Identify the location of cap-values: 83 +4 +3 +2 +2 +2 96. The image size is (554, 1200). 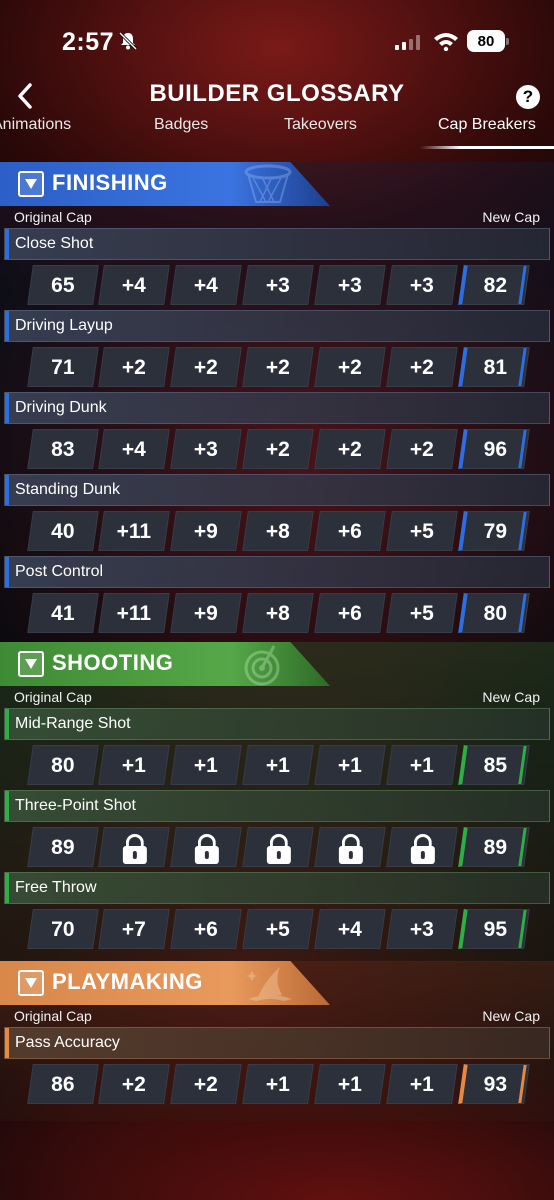
(278, 449).